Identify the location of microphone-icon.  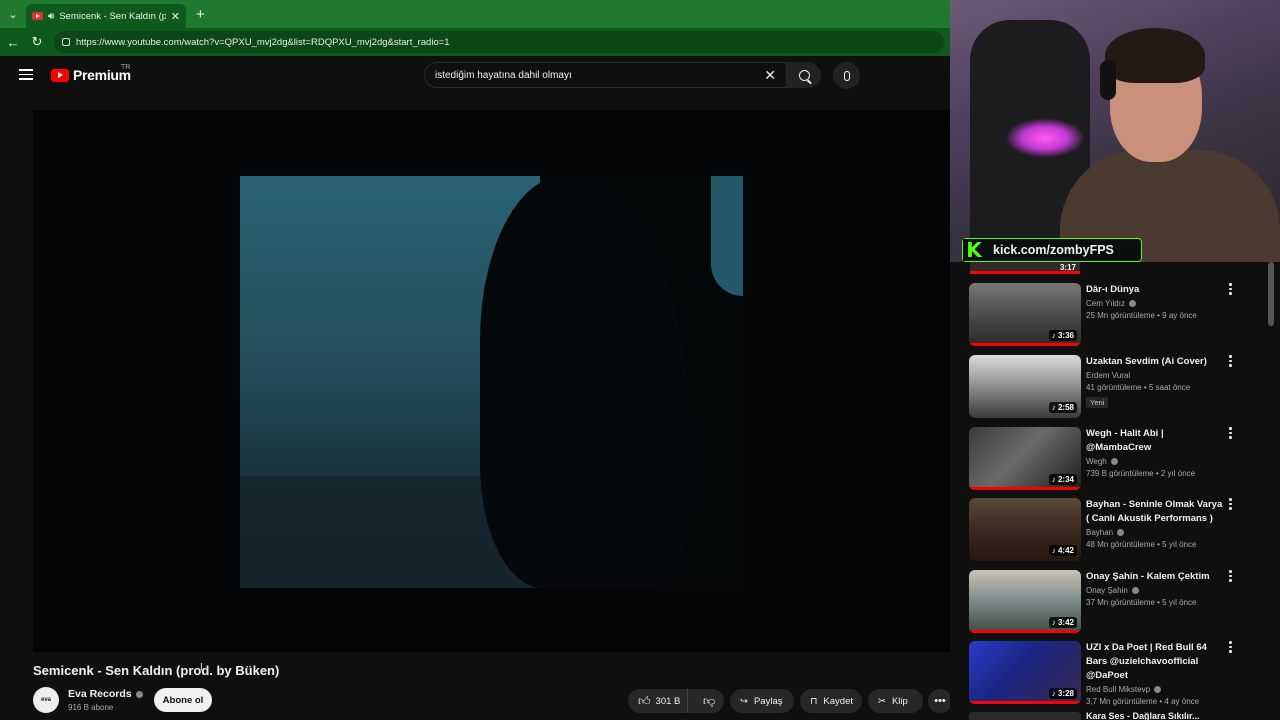
(846, 75).